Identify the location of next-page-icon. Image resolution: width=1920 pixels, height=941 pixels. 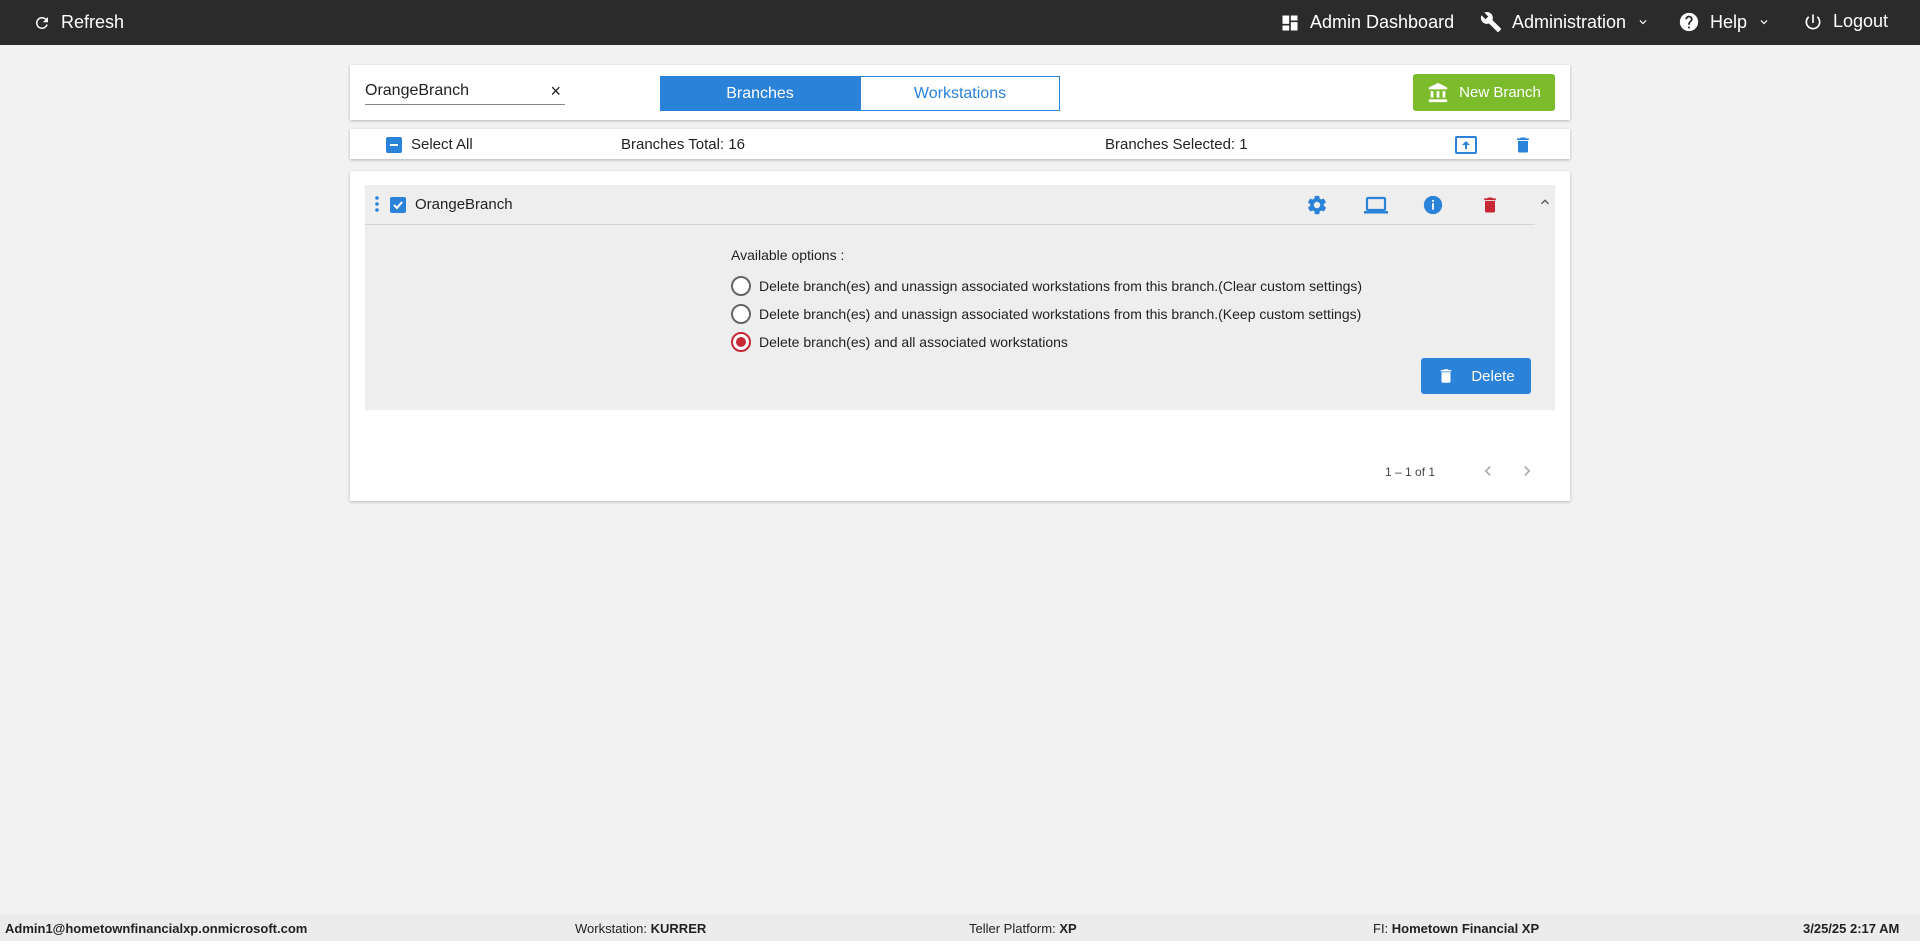
(1527, 471).